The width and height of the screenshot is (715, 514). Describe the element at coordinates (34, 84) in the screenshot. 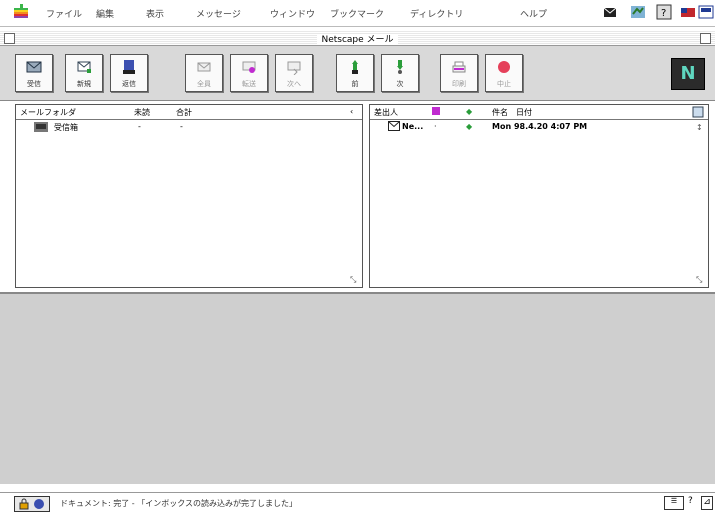

I see `get-mail-label: 受信` at that location.